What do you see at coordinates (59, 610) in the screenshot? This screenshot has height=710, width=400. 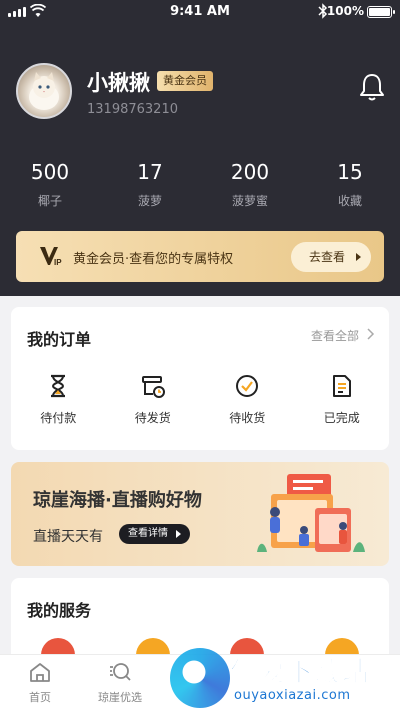 I see `services-title: 我的服务` at bounding box center [59, 610].